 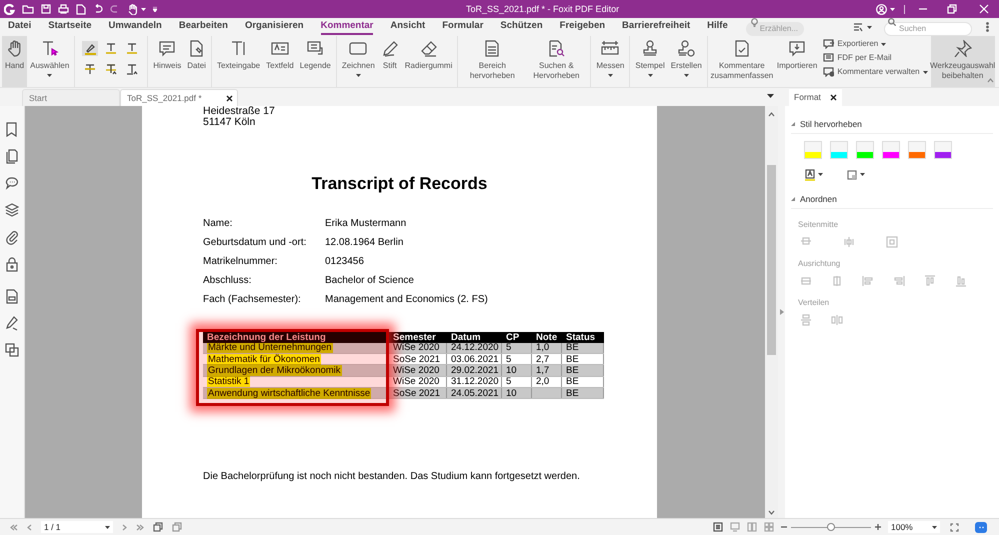 What do you see at coordinates (12, 156) in the screenshot?
I see `pages-icon` at bounding box center [12, 156].